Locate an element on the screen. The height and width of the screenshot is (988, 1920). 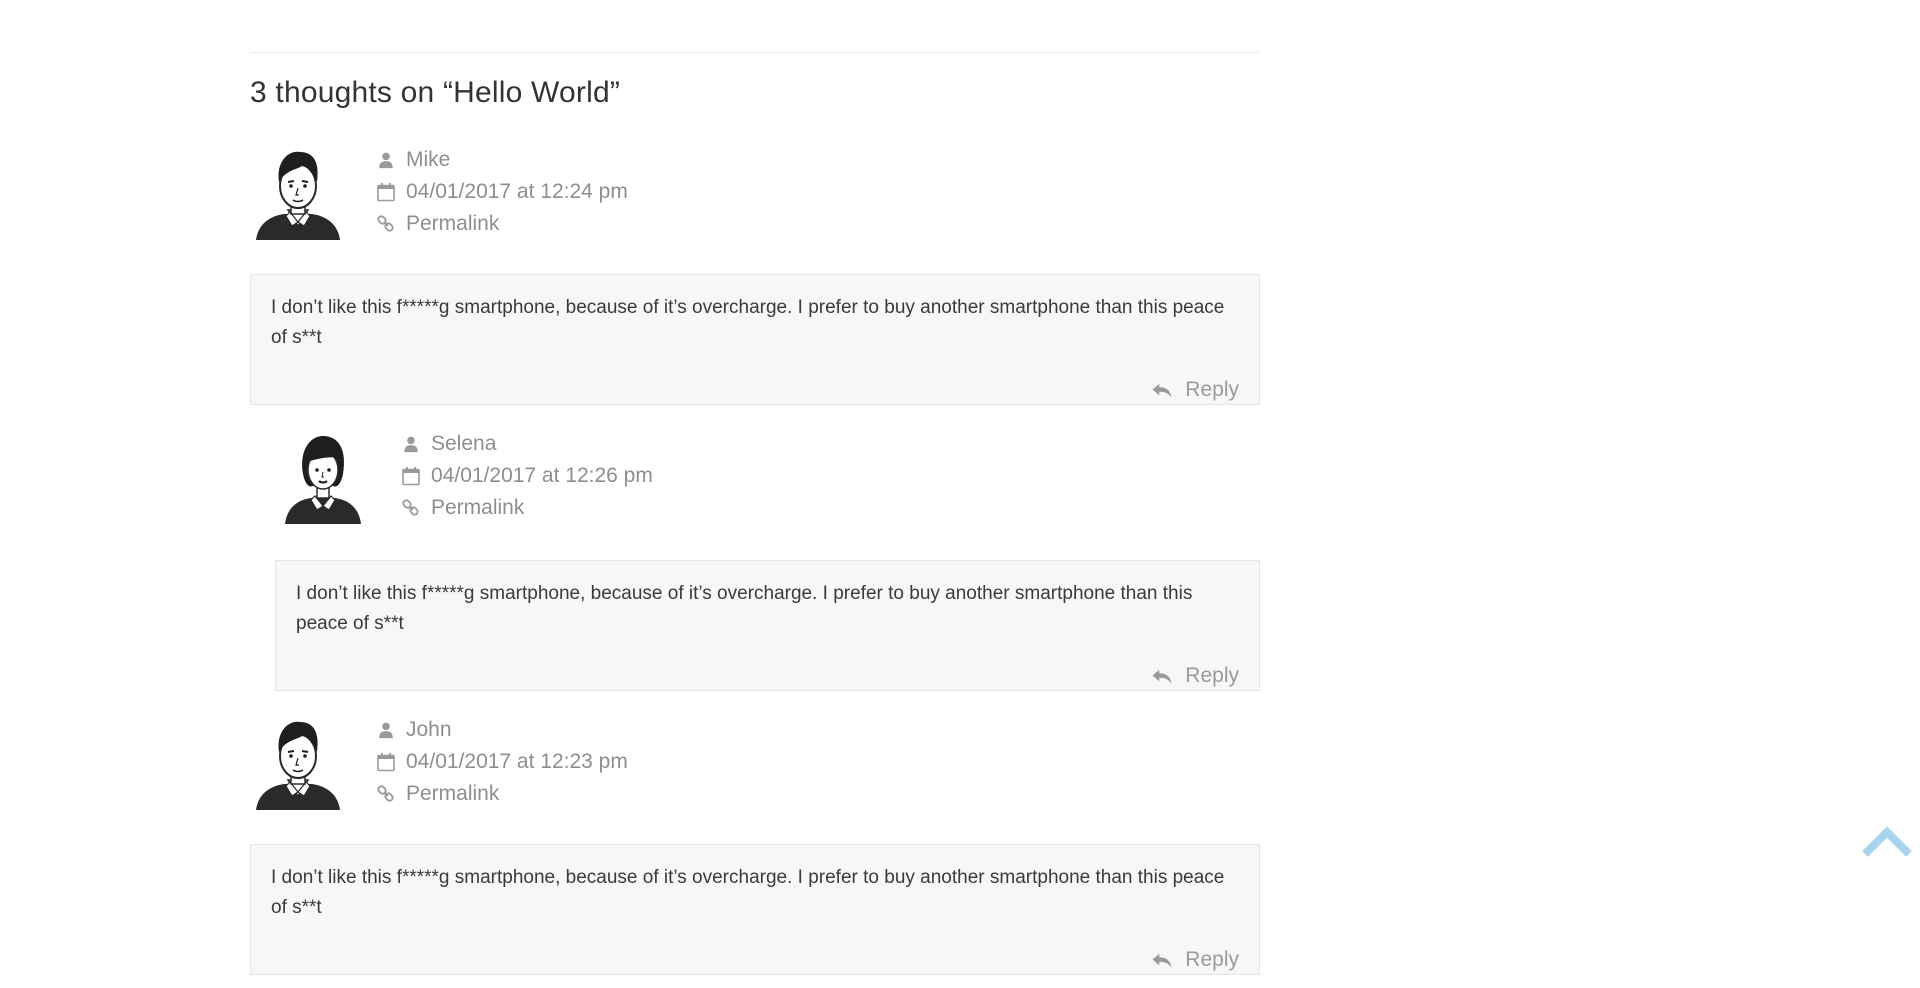
comment-header: Selena 04/01/2017 at 12:26 pm Permalink is located at coordinates (767, 488).